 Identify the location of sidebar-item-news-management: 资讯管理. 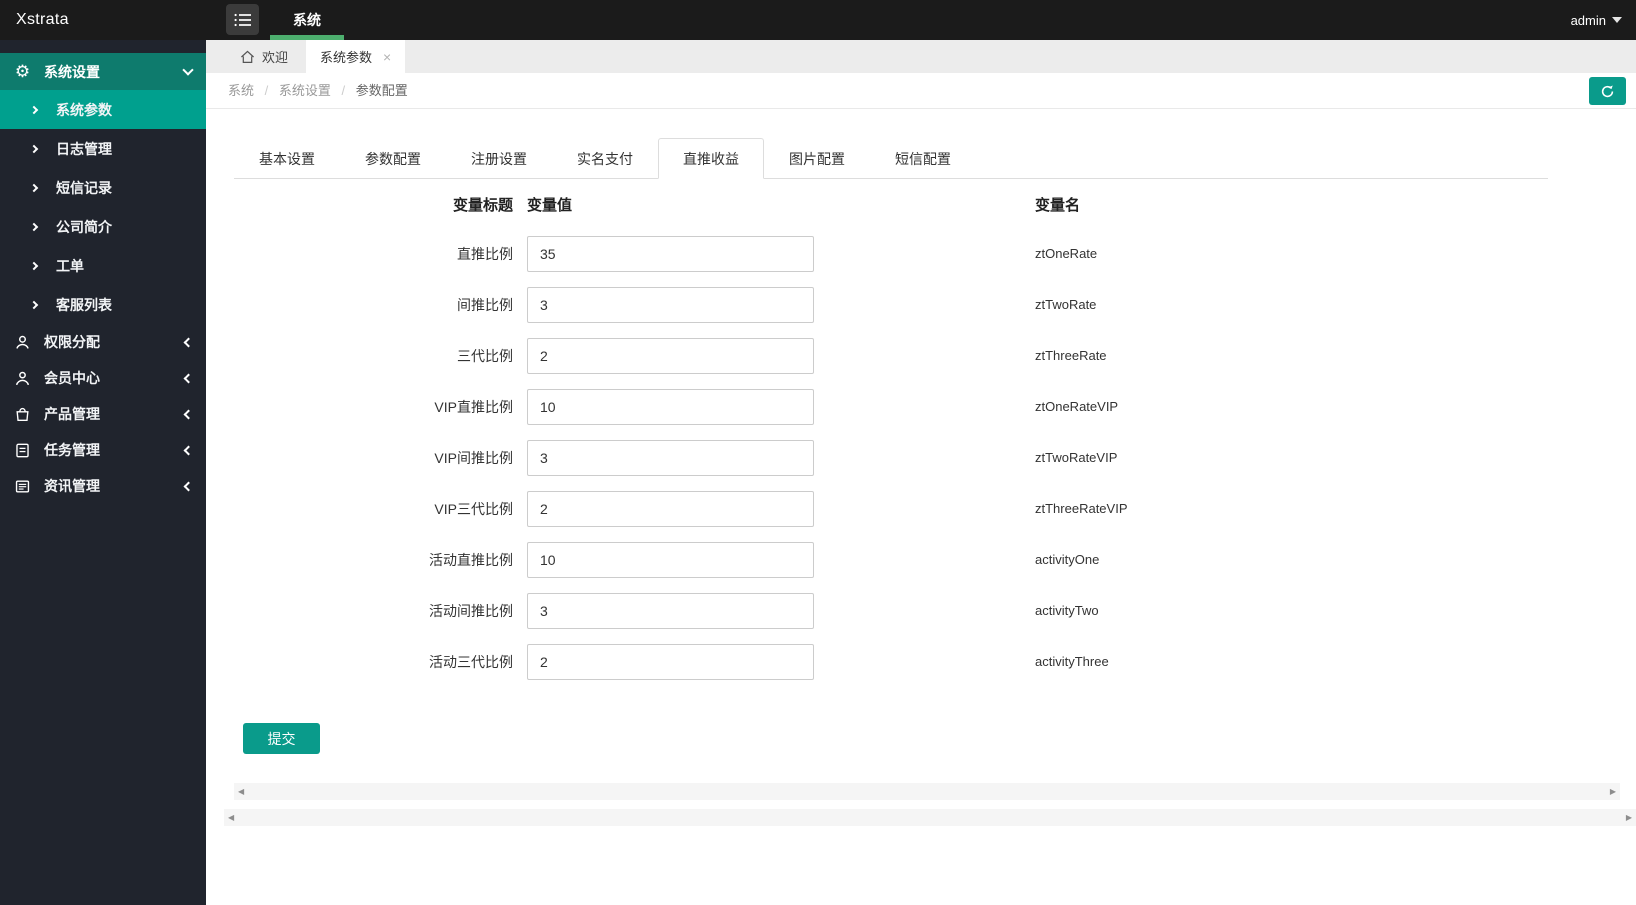
(103, 486).